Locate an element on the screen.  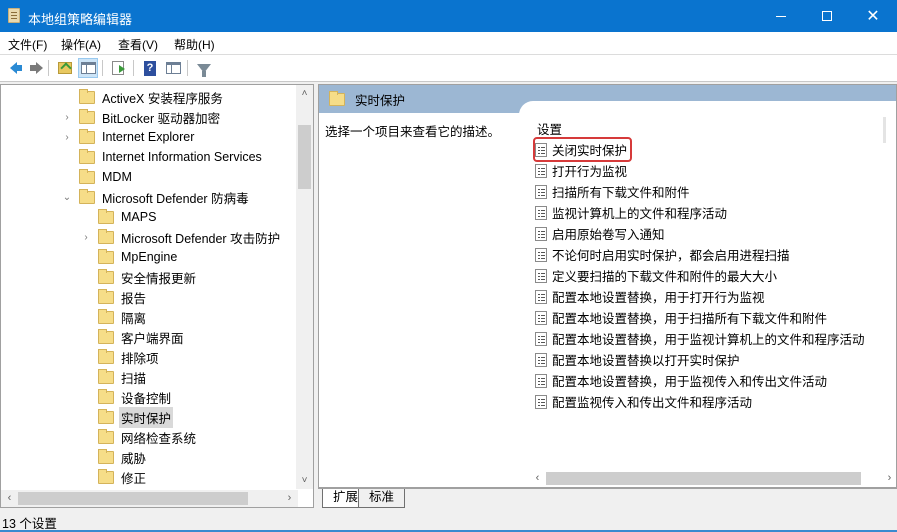
policy-setting-label: 打开行为监视 is located at coordinates (590, 172).